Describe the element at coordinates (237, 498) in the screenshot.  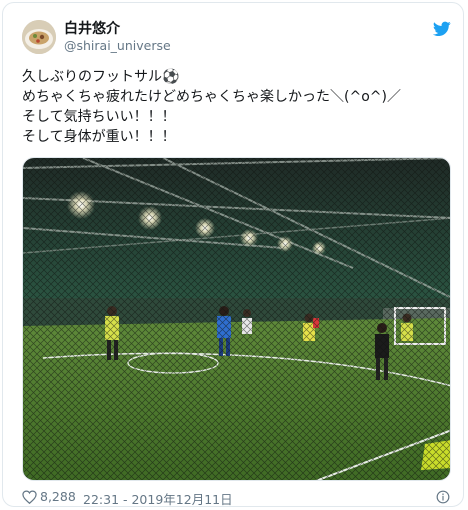
I see `tweet-footer: 8,288 22:31 - 2019年12月11日` at that location.